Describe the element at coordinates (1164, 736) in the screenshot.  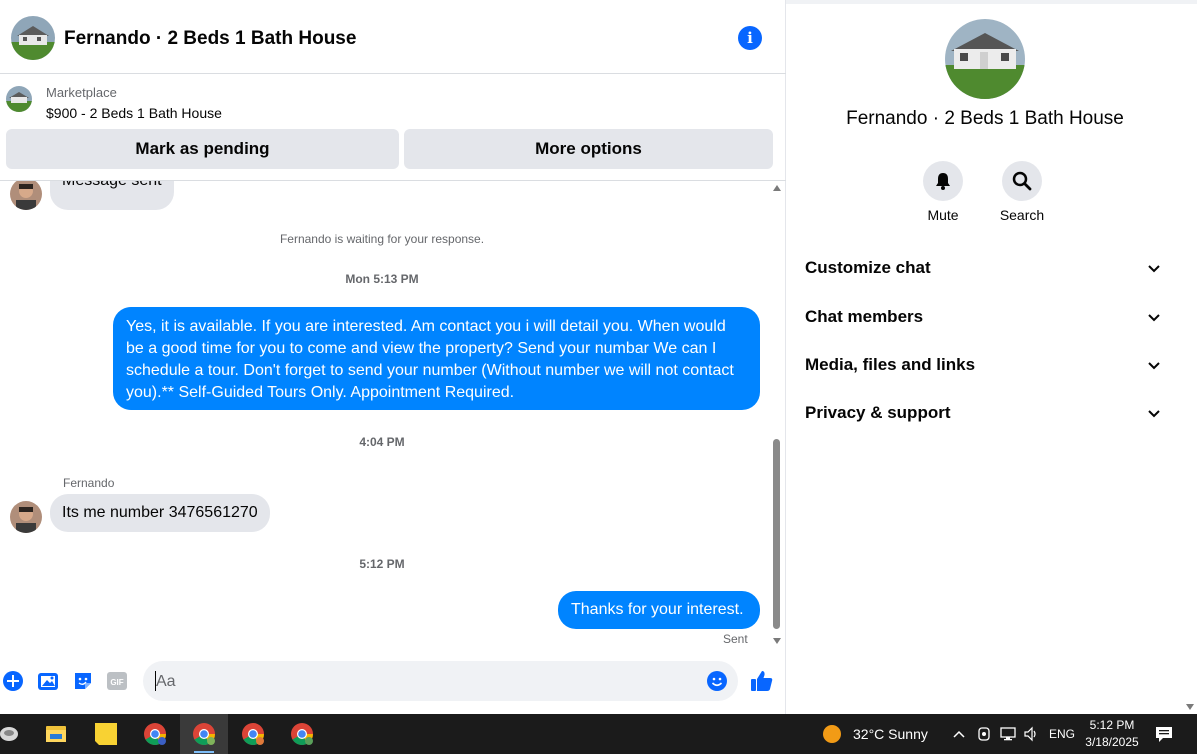
I see `notification-icon` at that location.